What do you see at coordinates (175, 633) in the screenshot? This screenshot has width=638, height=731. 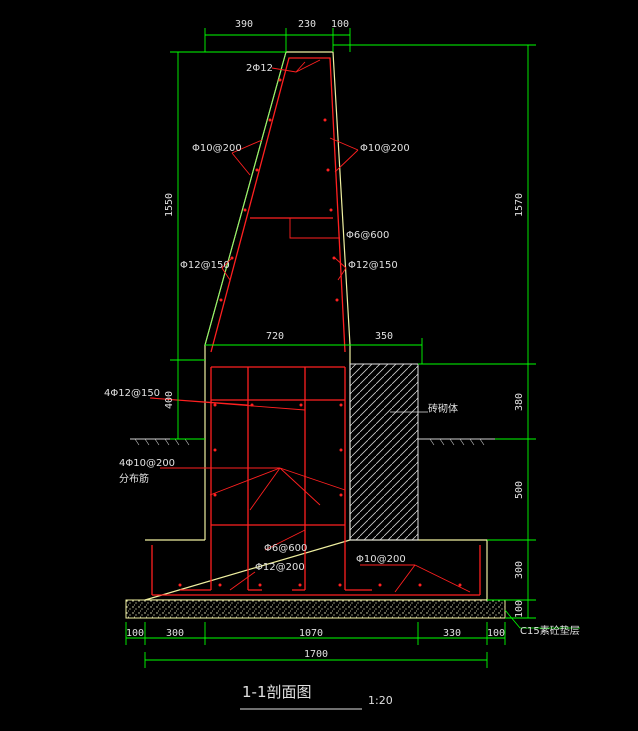 I see `dim-bot-300: 300` at bounding box center [175, 633].